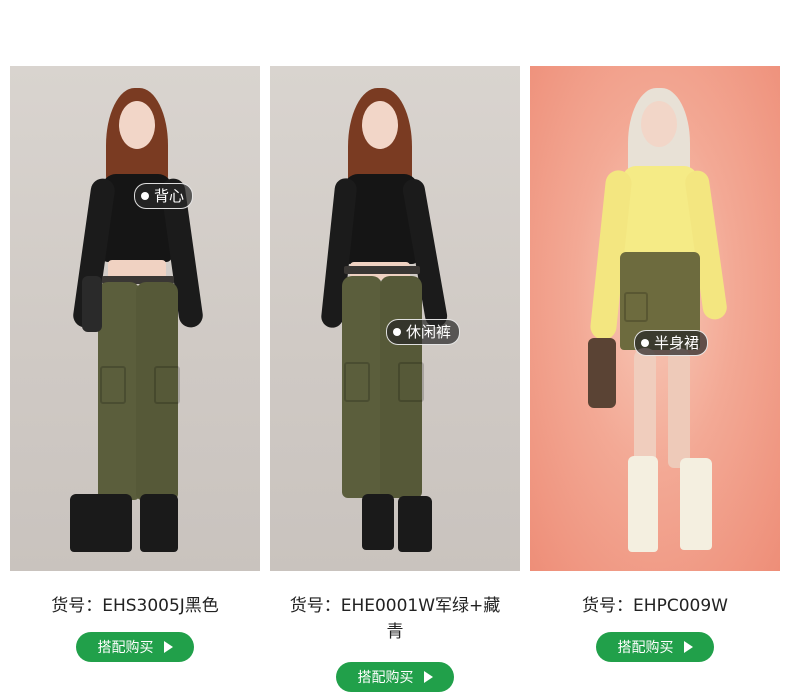  I want to click on product-tag: 休闲裤, so click(423, 332).